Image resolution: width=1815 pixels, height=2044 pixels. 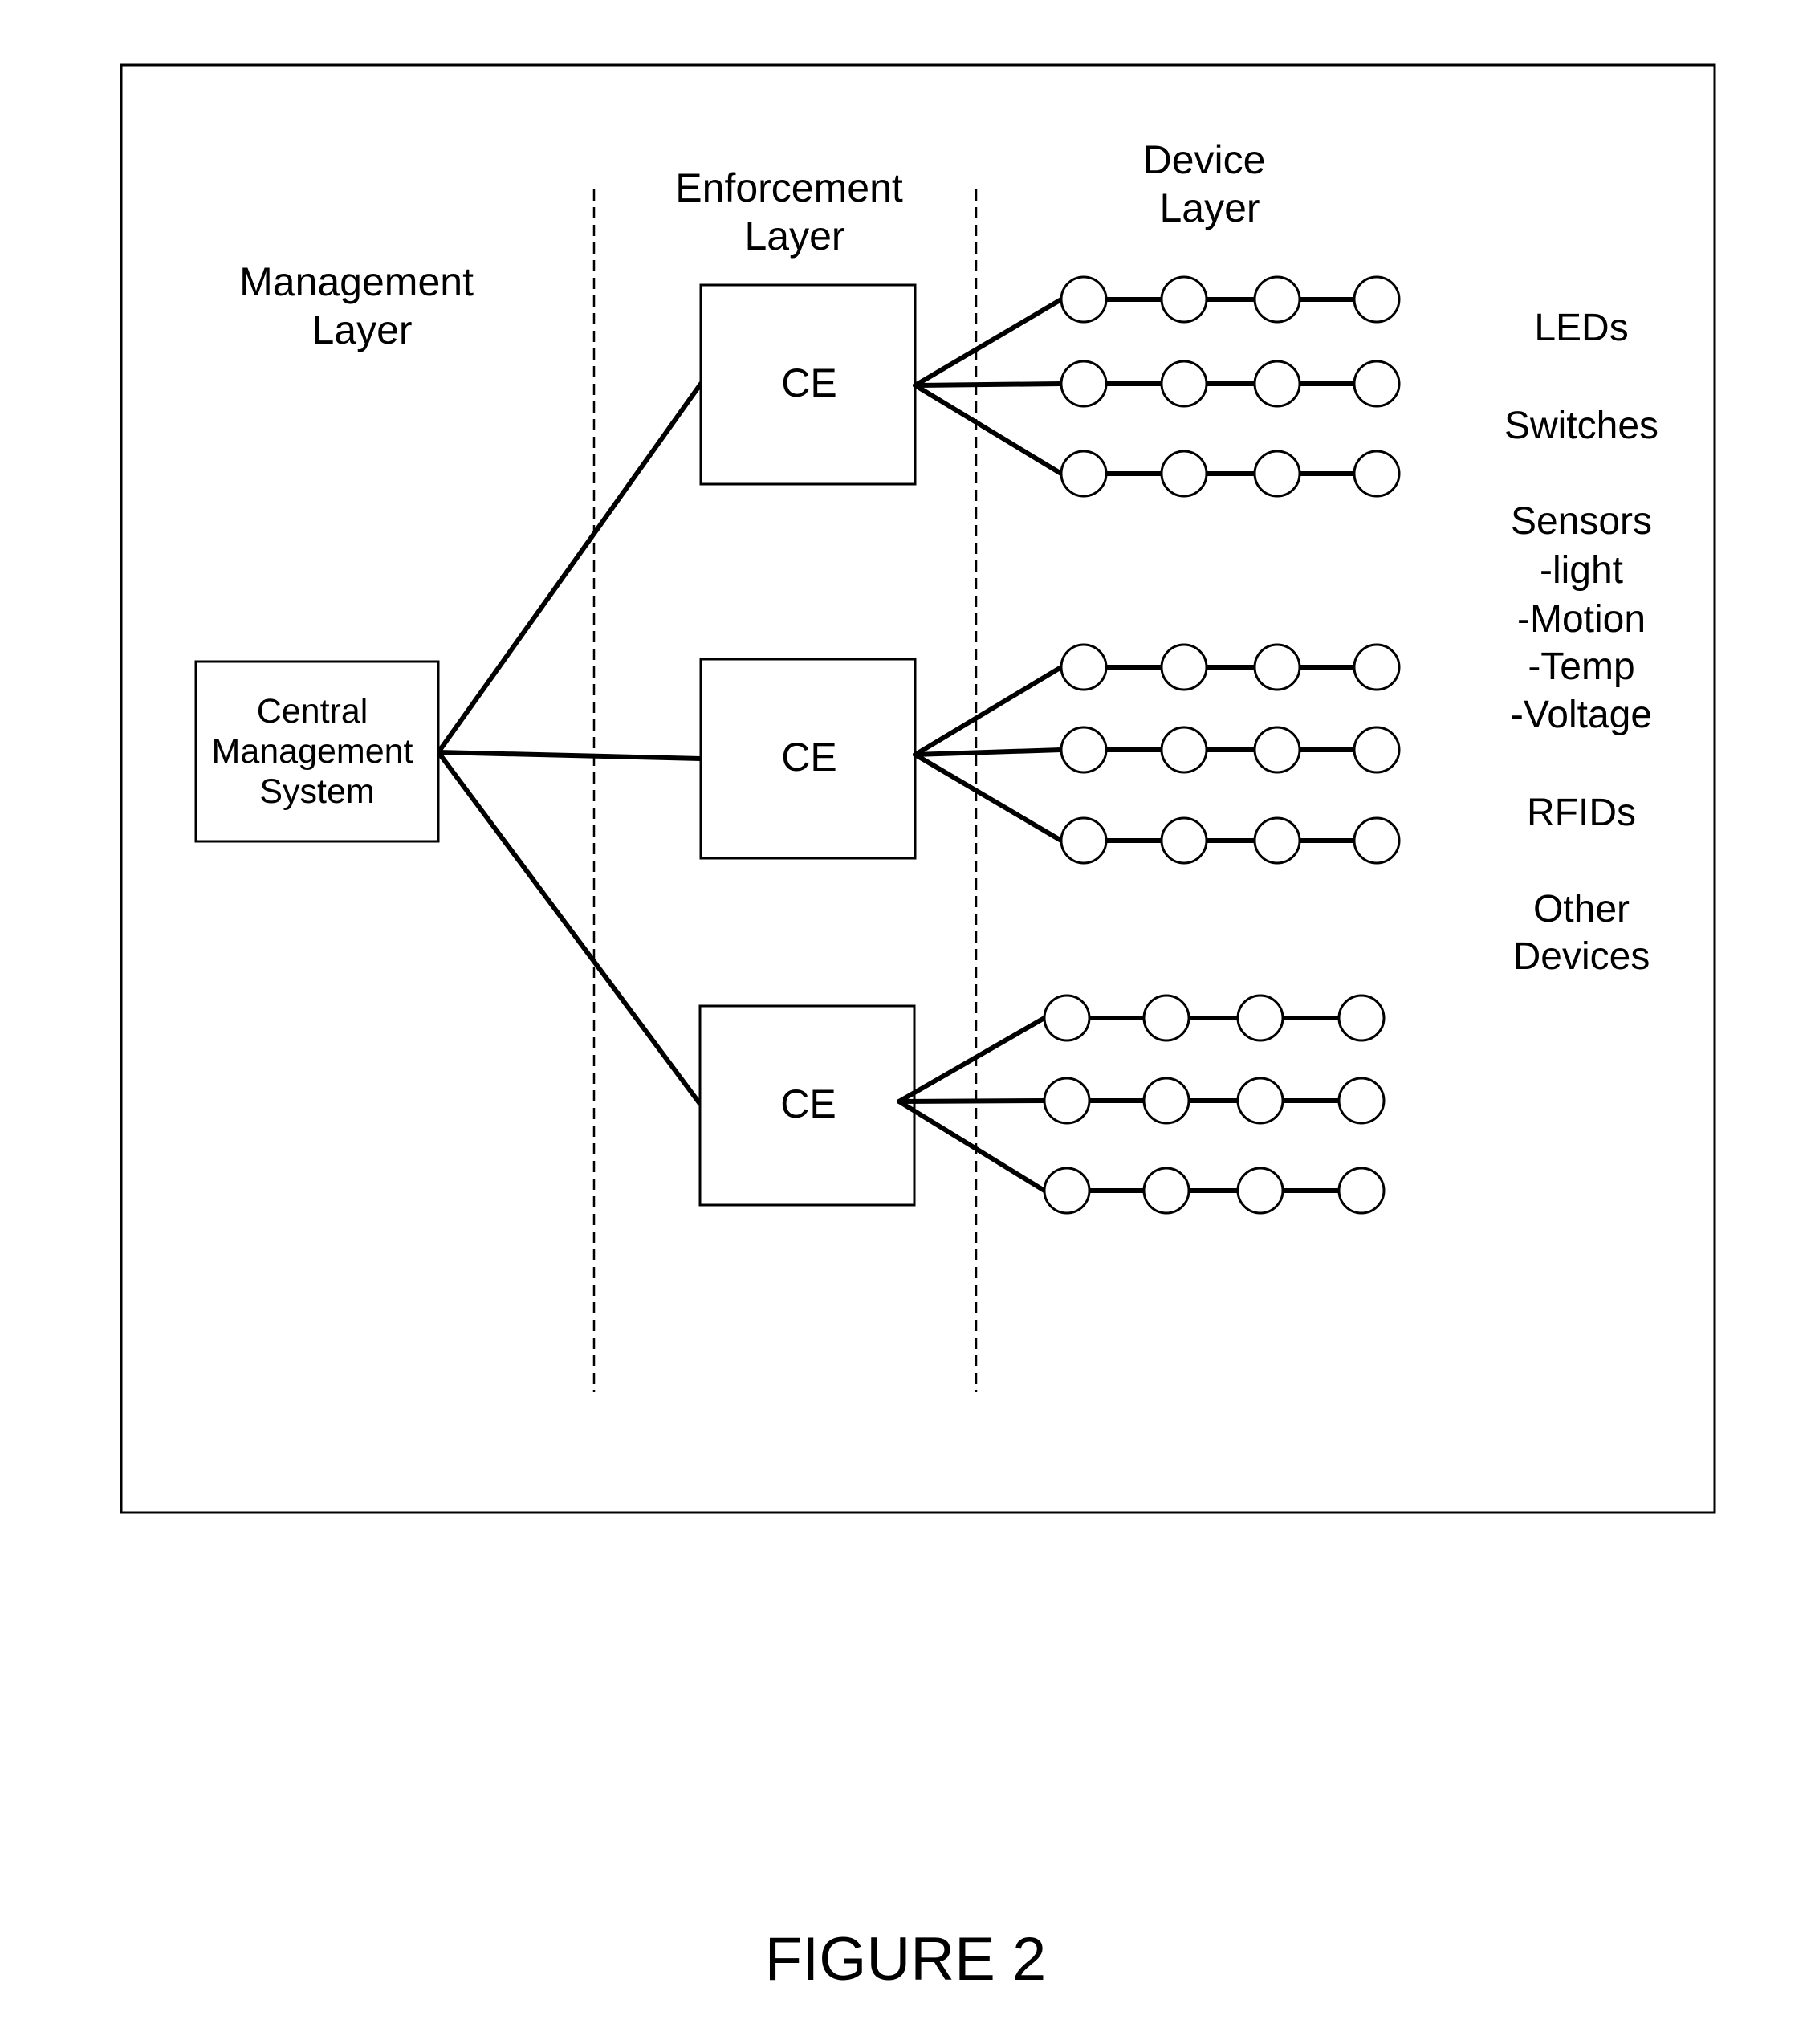 I want to click on enforcement-nodes: CE CE CE, so click(x=807, y=745).